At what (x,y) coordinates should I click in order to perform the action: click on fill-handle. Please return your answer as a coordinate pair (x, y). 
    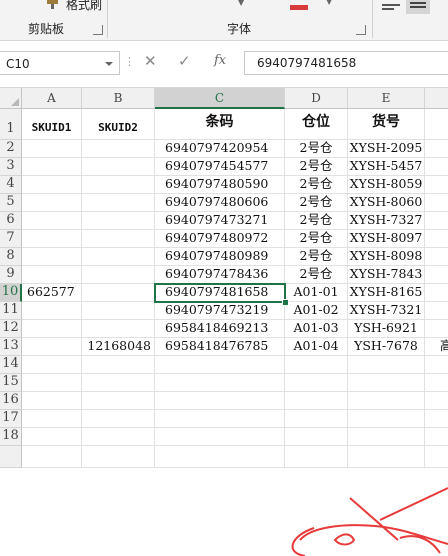
    Looking at the image, I should click on (285, 302).